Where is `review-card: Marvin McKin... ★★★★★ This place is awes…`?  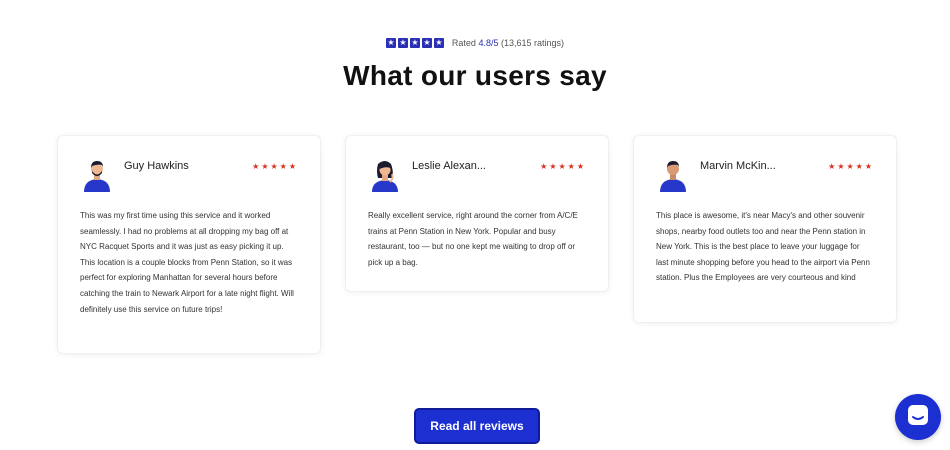 review-card: Marvin McKin... ★★★★★ This place is awes… is located at coordinates (765, 229).